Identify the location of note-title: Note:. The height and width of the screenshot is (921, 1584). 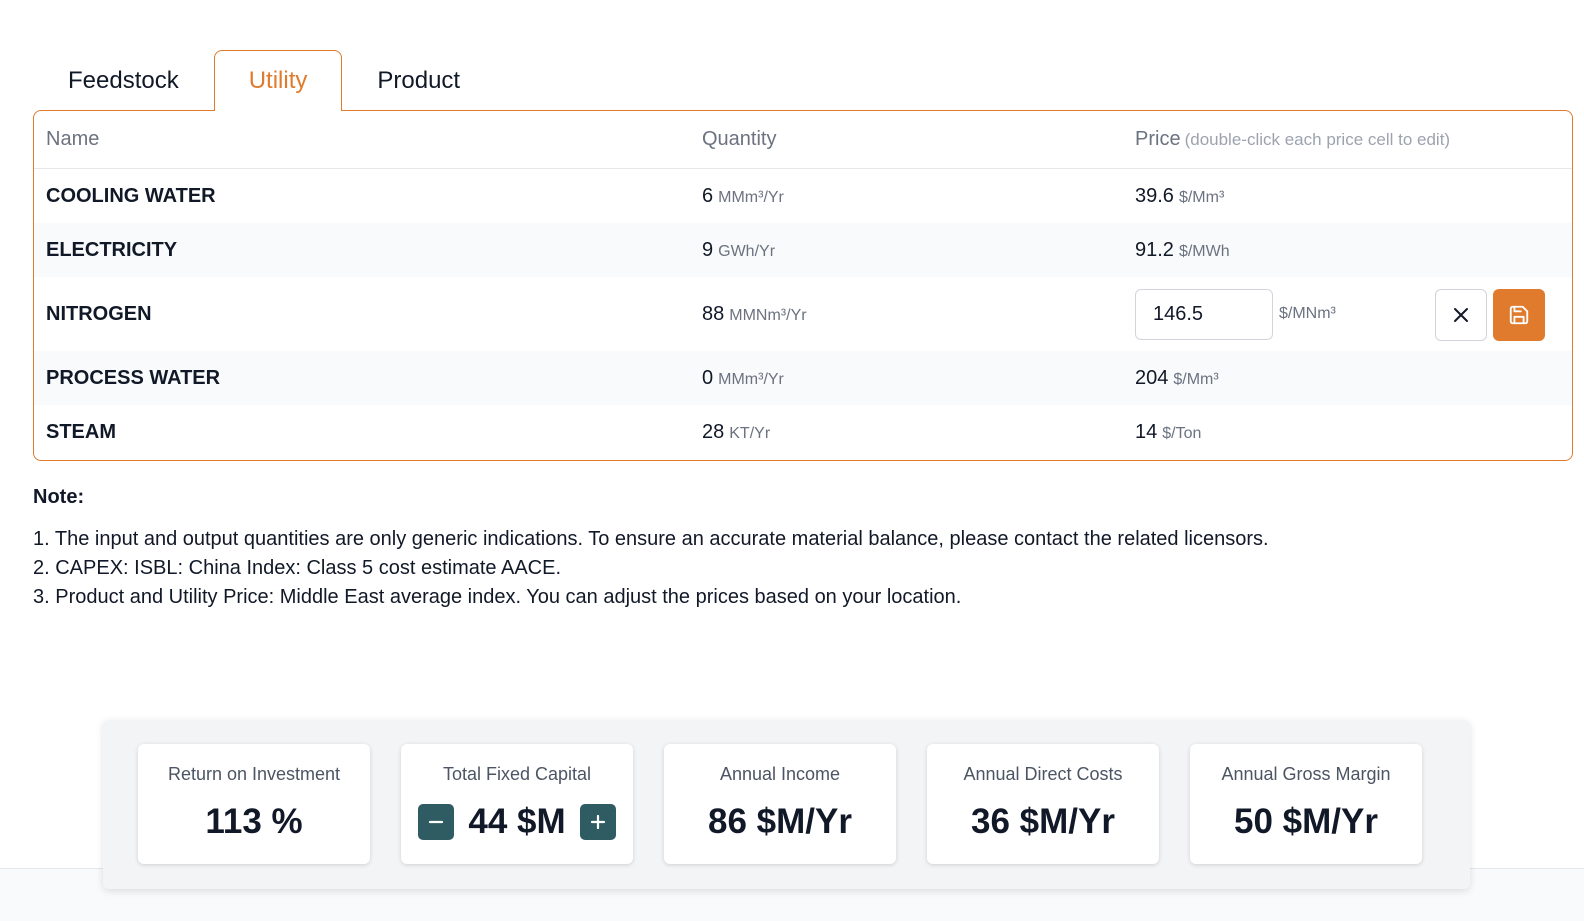
(59, 497).